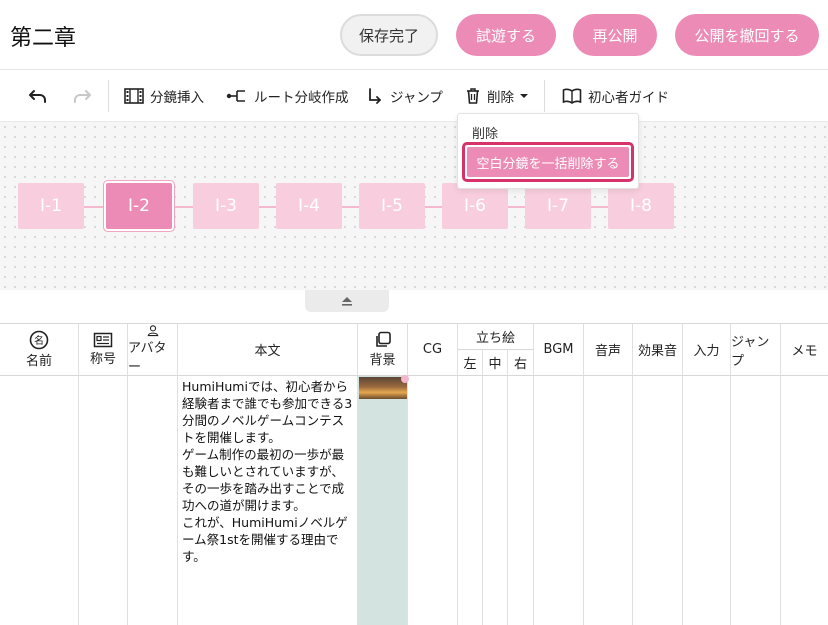  I want to click on cell-title, so click(103, 500).